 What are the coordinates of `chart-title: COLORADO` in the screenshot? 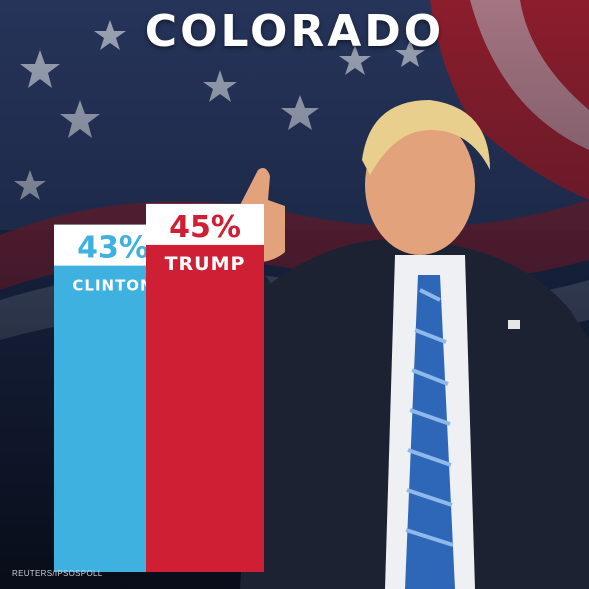 It's located at (294, 31).